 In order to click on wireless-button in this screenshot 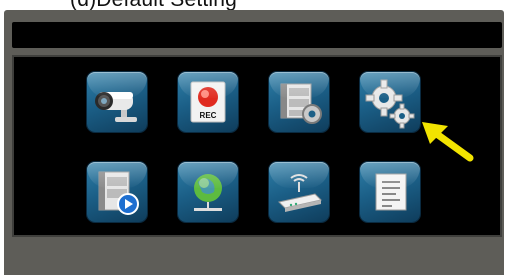, I will do `click(299, 192)`.